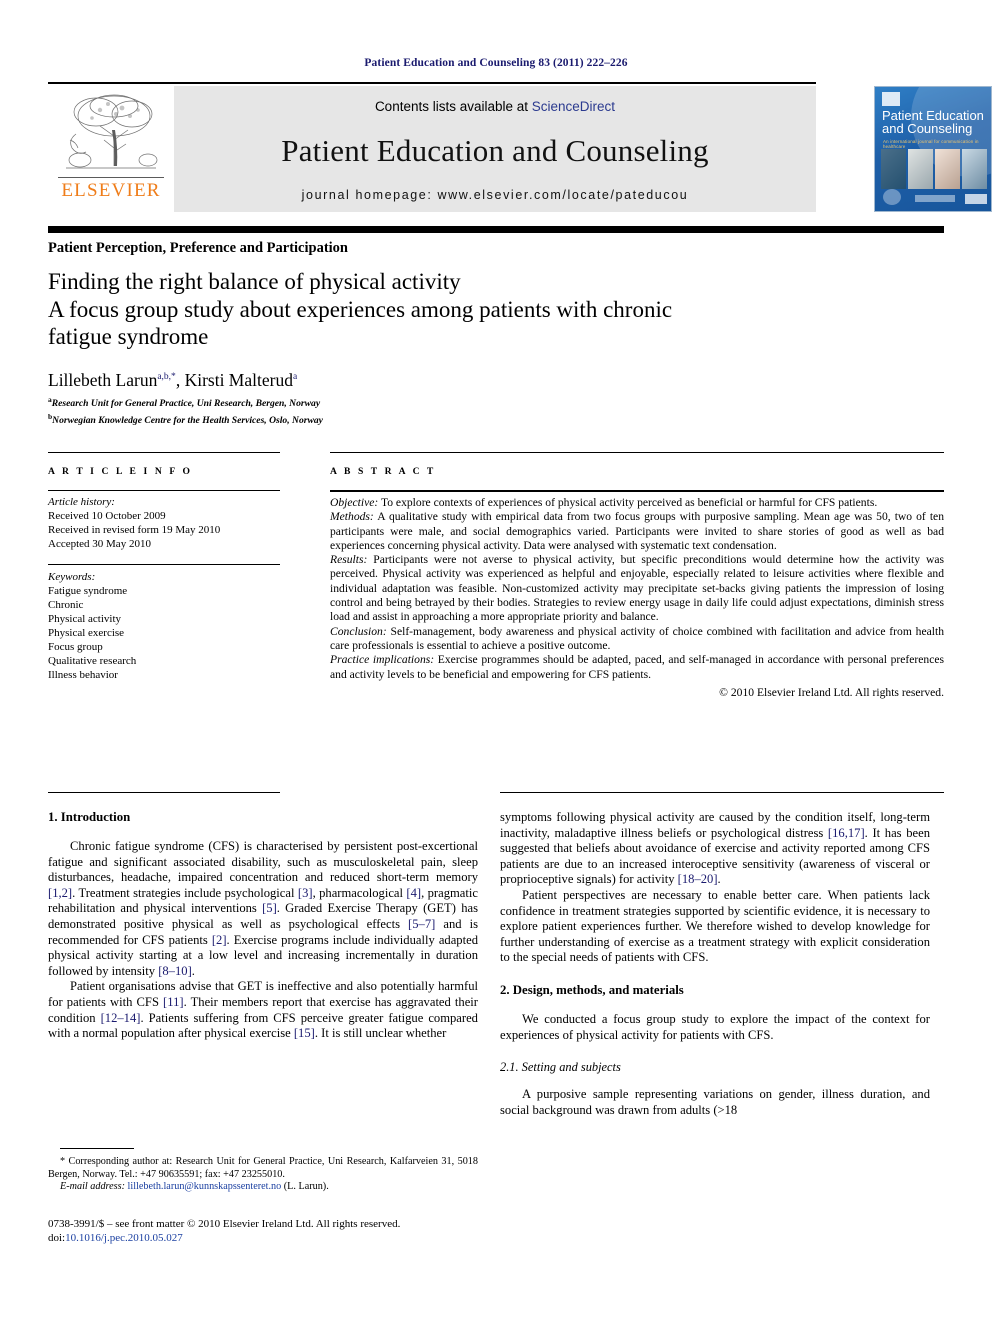 Image resolution: width=992 pixels, height=1323 pixels. Describe the element at coordinates (976, 199) in the screenshot. I see `cover-badge-right-icon` at that location.